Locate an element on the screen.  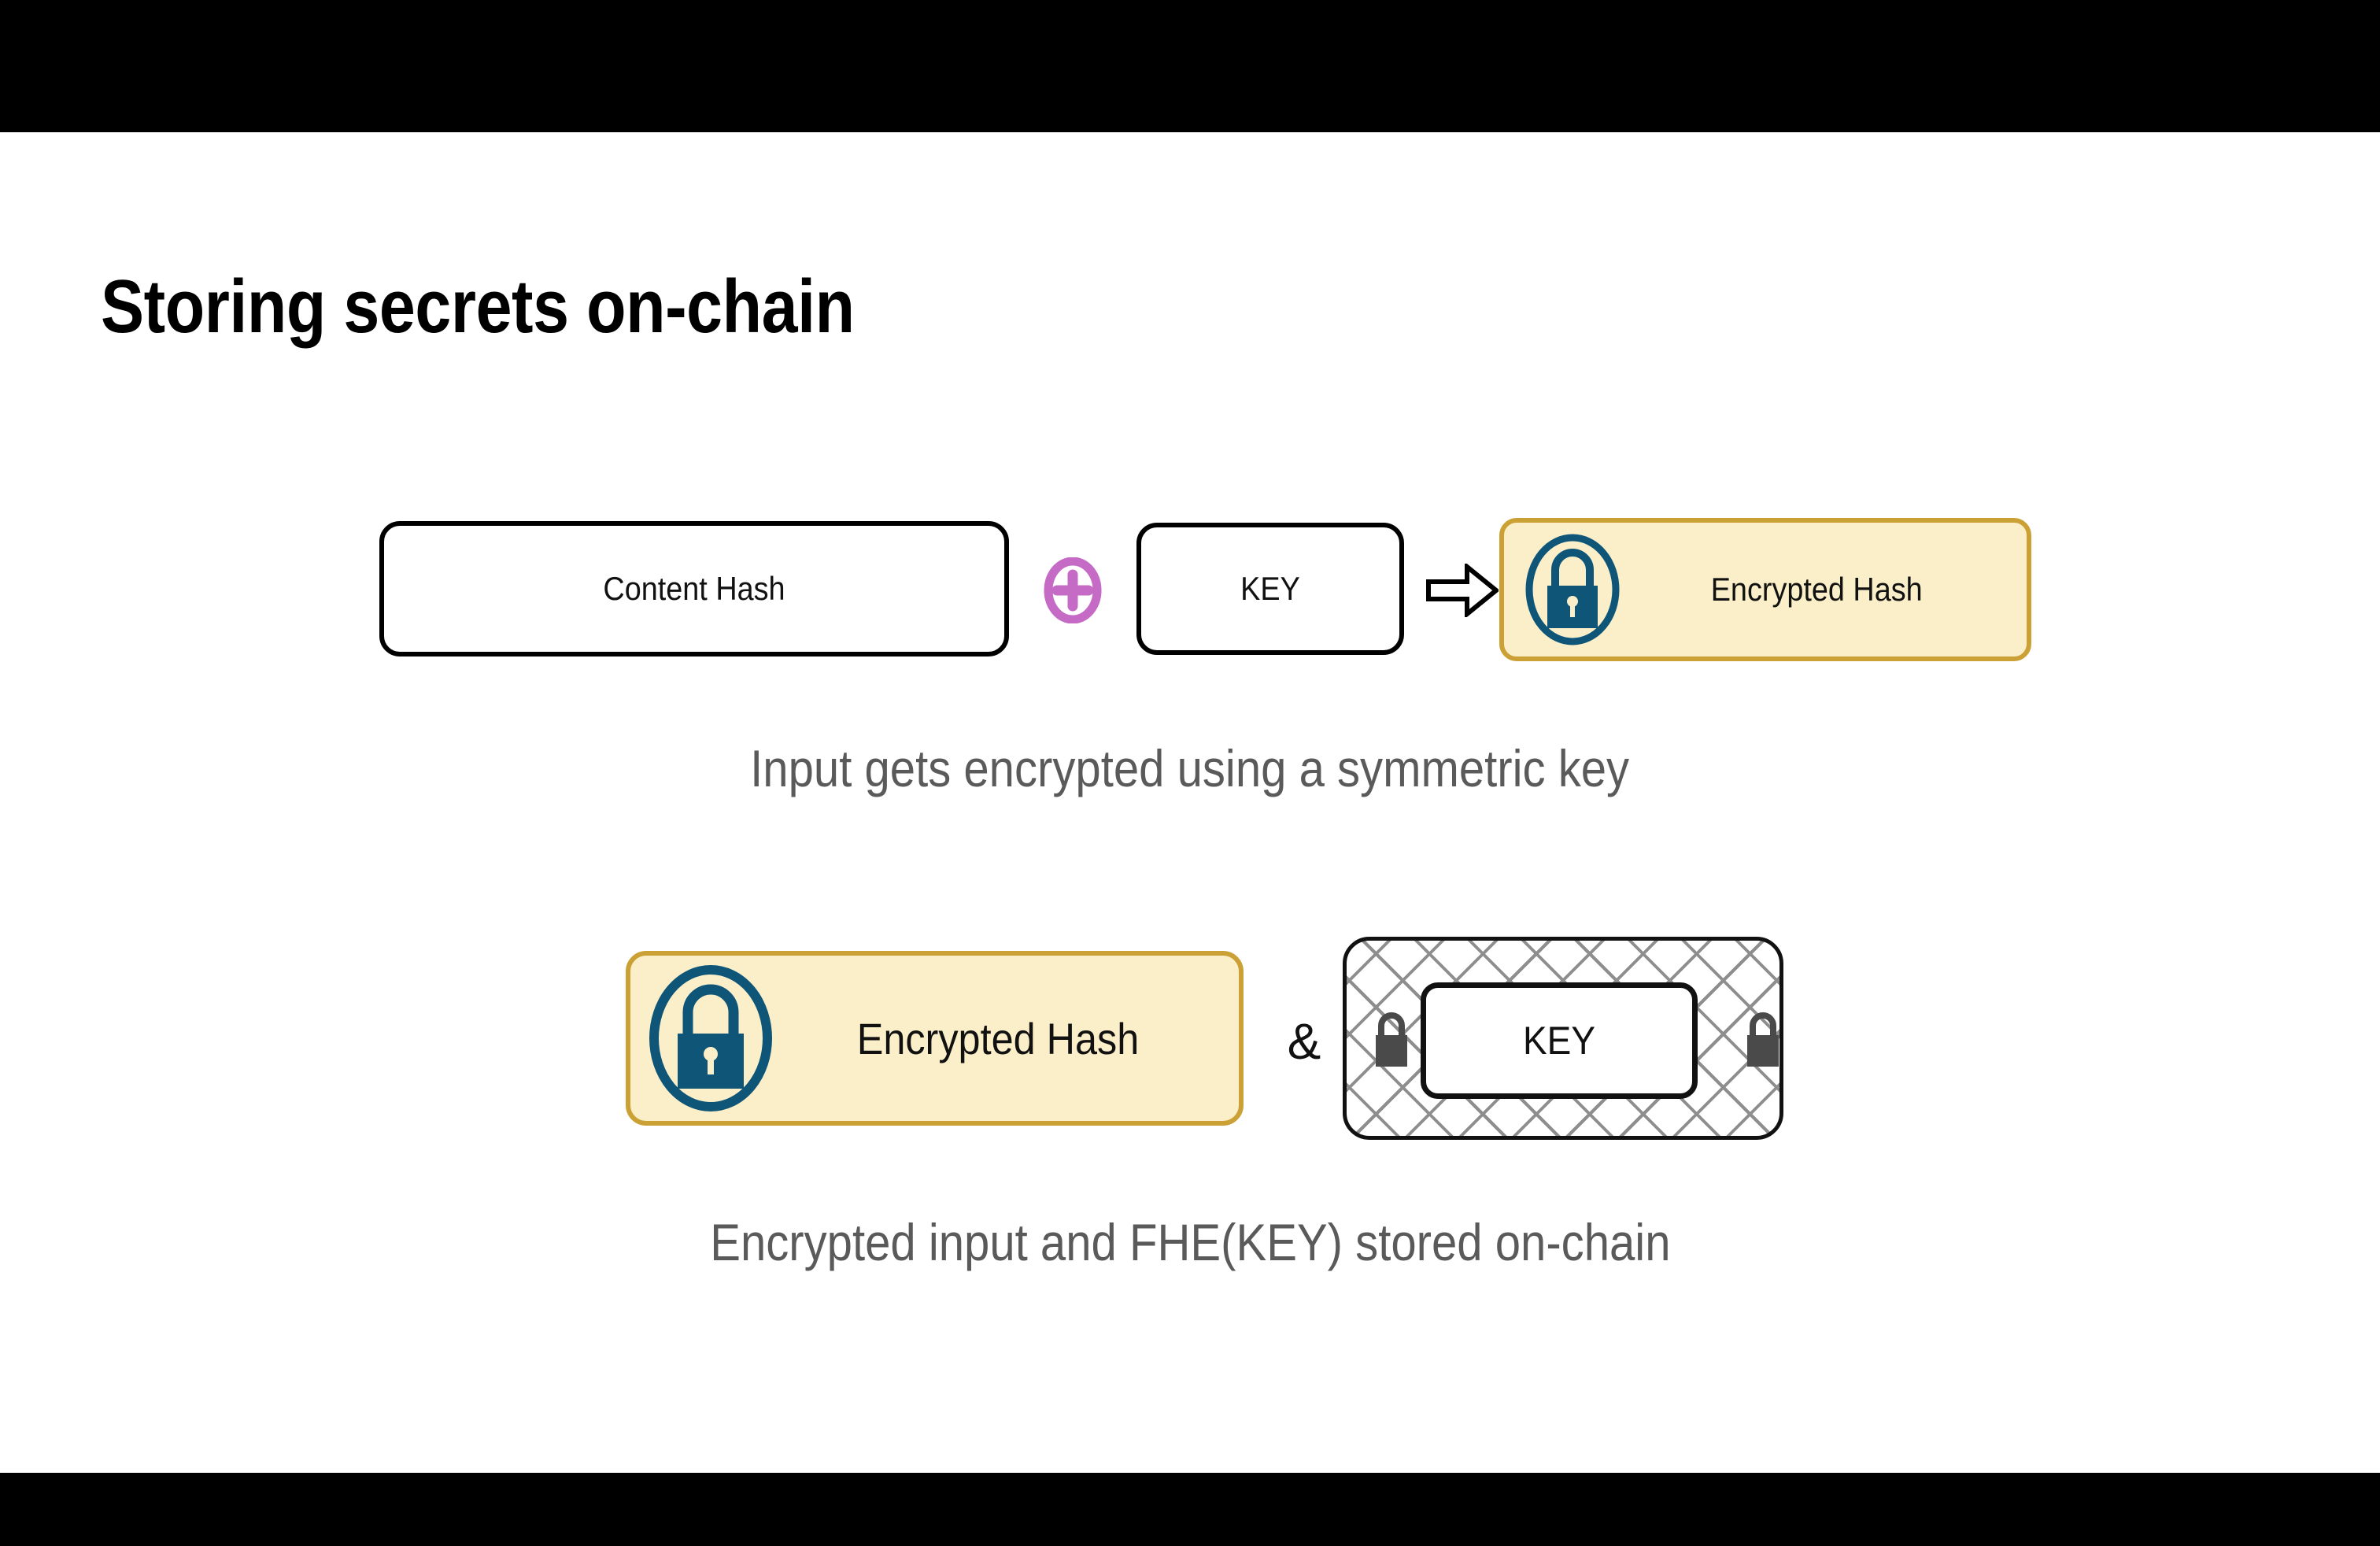
letterbox-bar-top is located at coordinates (1190, 66).